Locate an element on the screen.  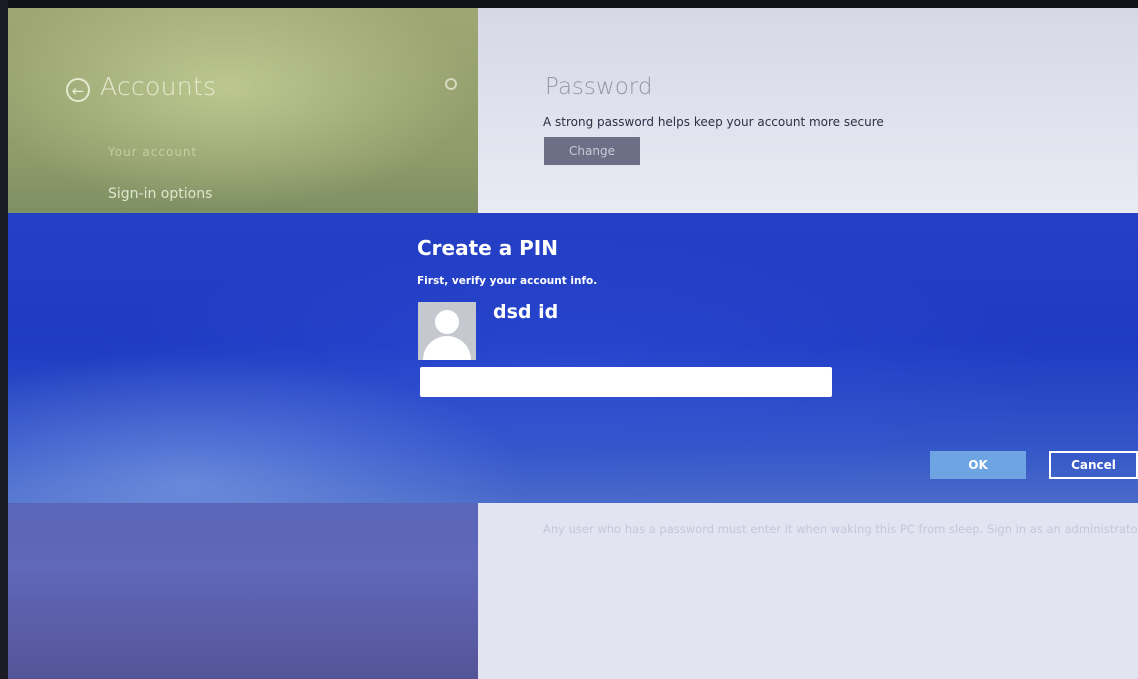
pane-vignette is located at coordinates (243, 623).